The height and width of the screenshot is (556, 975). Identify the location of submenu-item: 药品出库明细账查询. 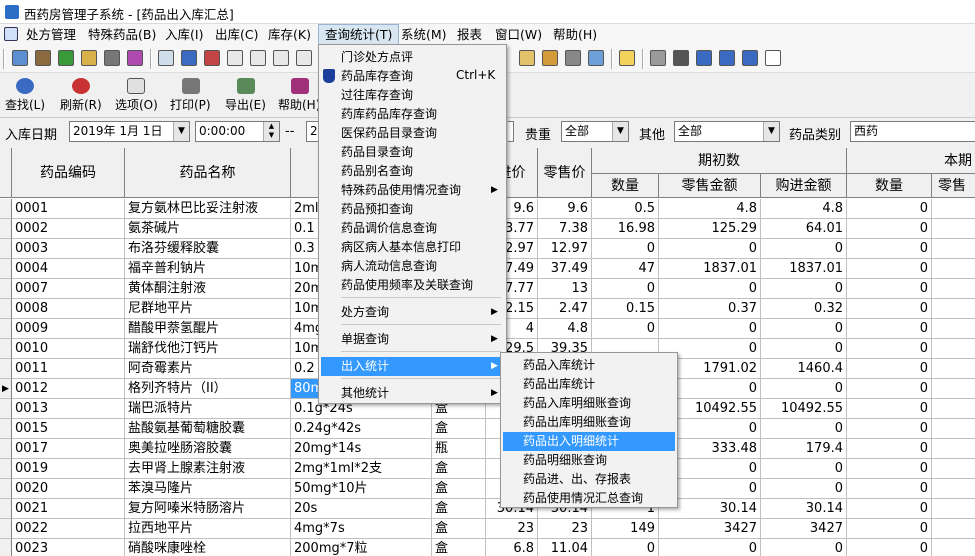
(589, 422).